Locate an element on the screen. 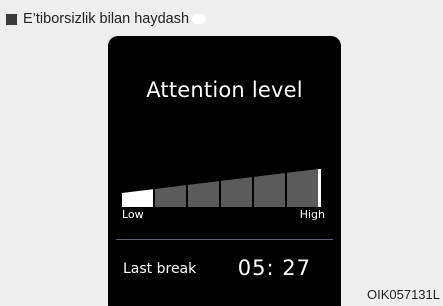 This screenshot has width=443, height=306. section-heading-text: E’tiborsizlik bilan haydash is located at coordinates (106, 19).